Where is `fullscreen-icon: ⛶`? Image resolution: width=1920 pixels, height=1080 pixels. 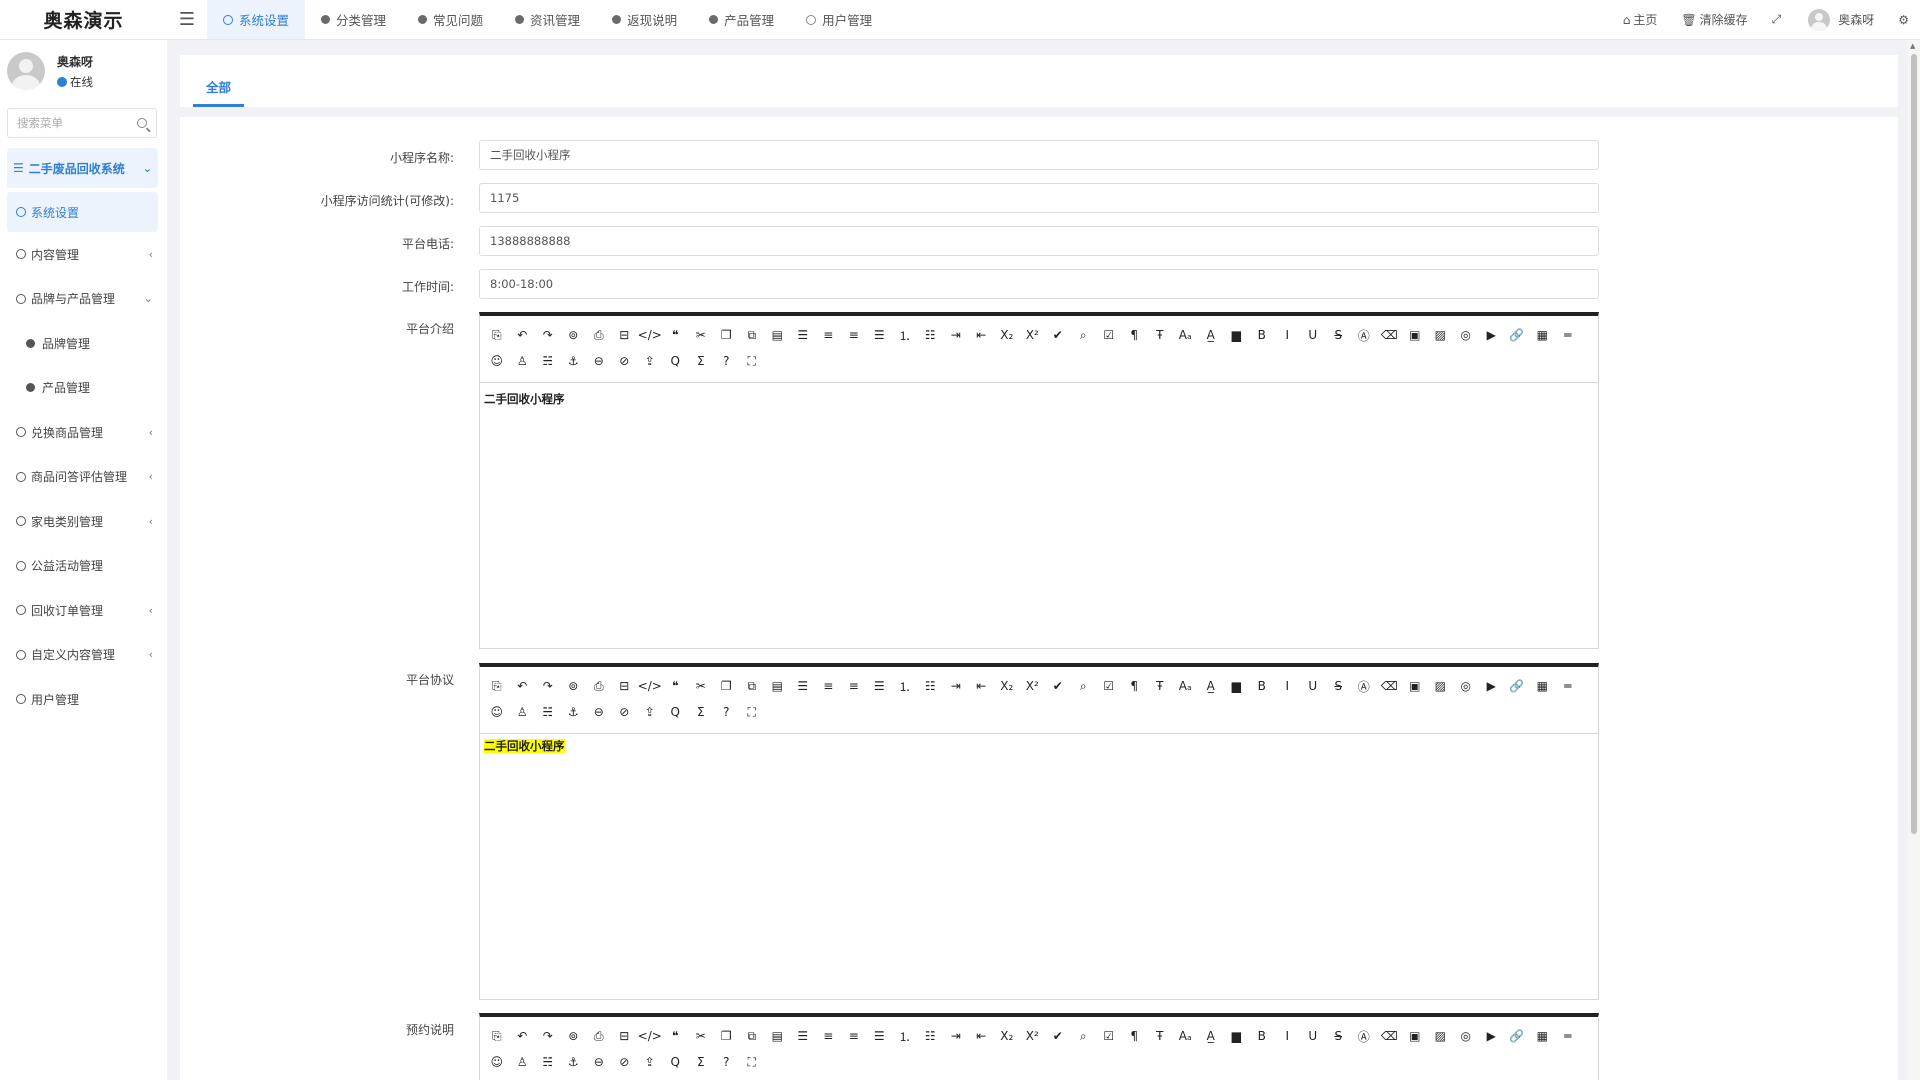
fullscreen-icon: ⛶ is located at coordinates (752, 361).